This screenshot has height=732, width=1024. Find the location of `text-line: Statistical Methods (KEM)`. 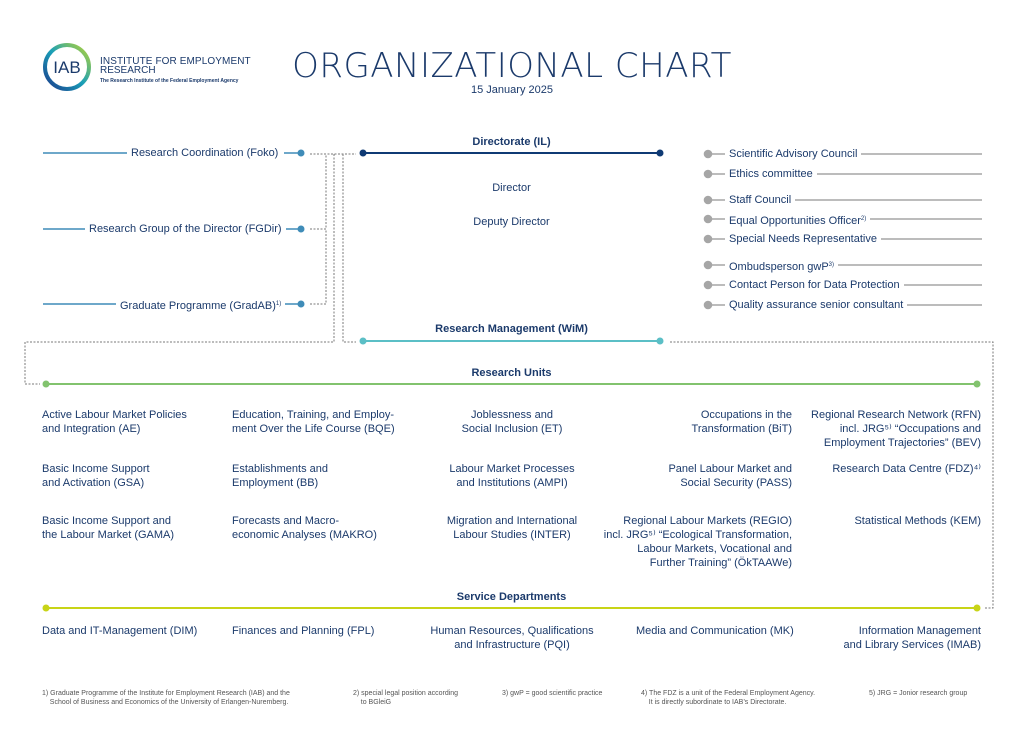

text-line: Statistical Methods (KEM) is located at coordinates (917, 521).